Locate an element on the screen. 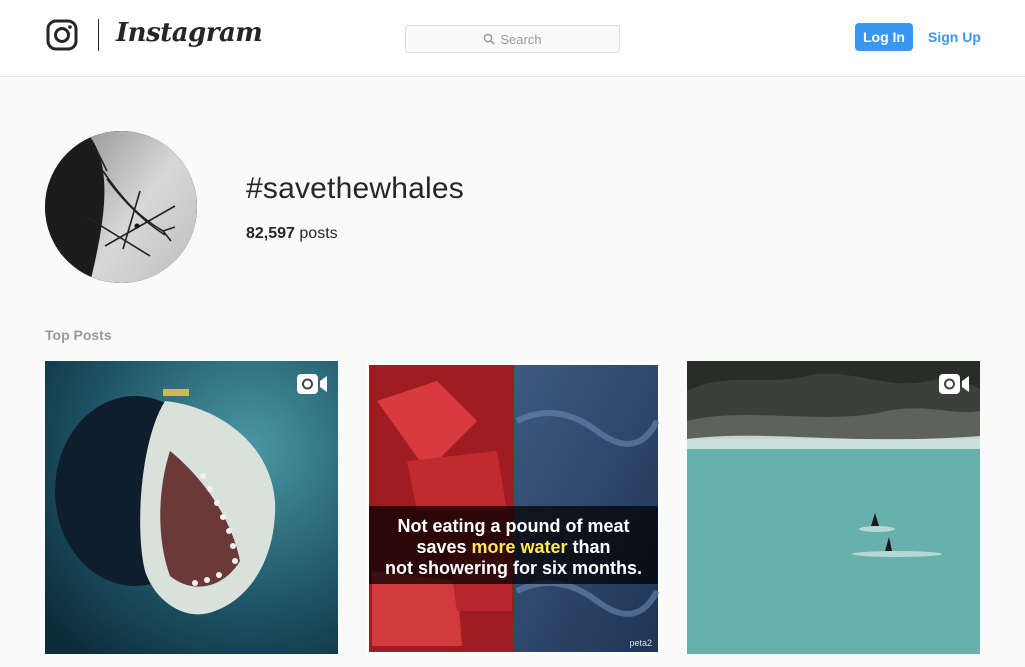 The width and height of the screenshot is (1025, 667). caption-line: Not eating a pound of meat is located at coordinates (513, 526).